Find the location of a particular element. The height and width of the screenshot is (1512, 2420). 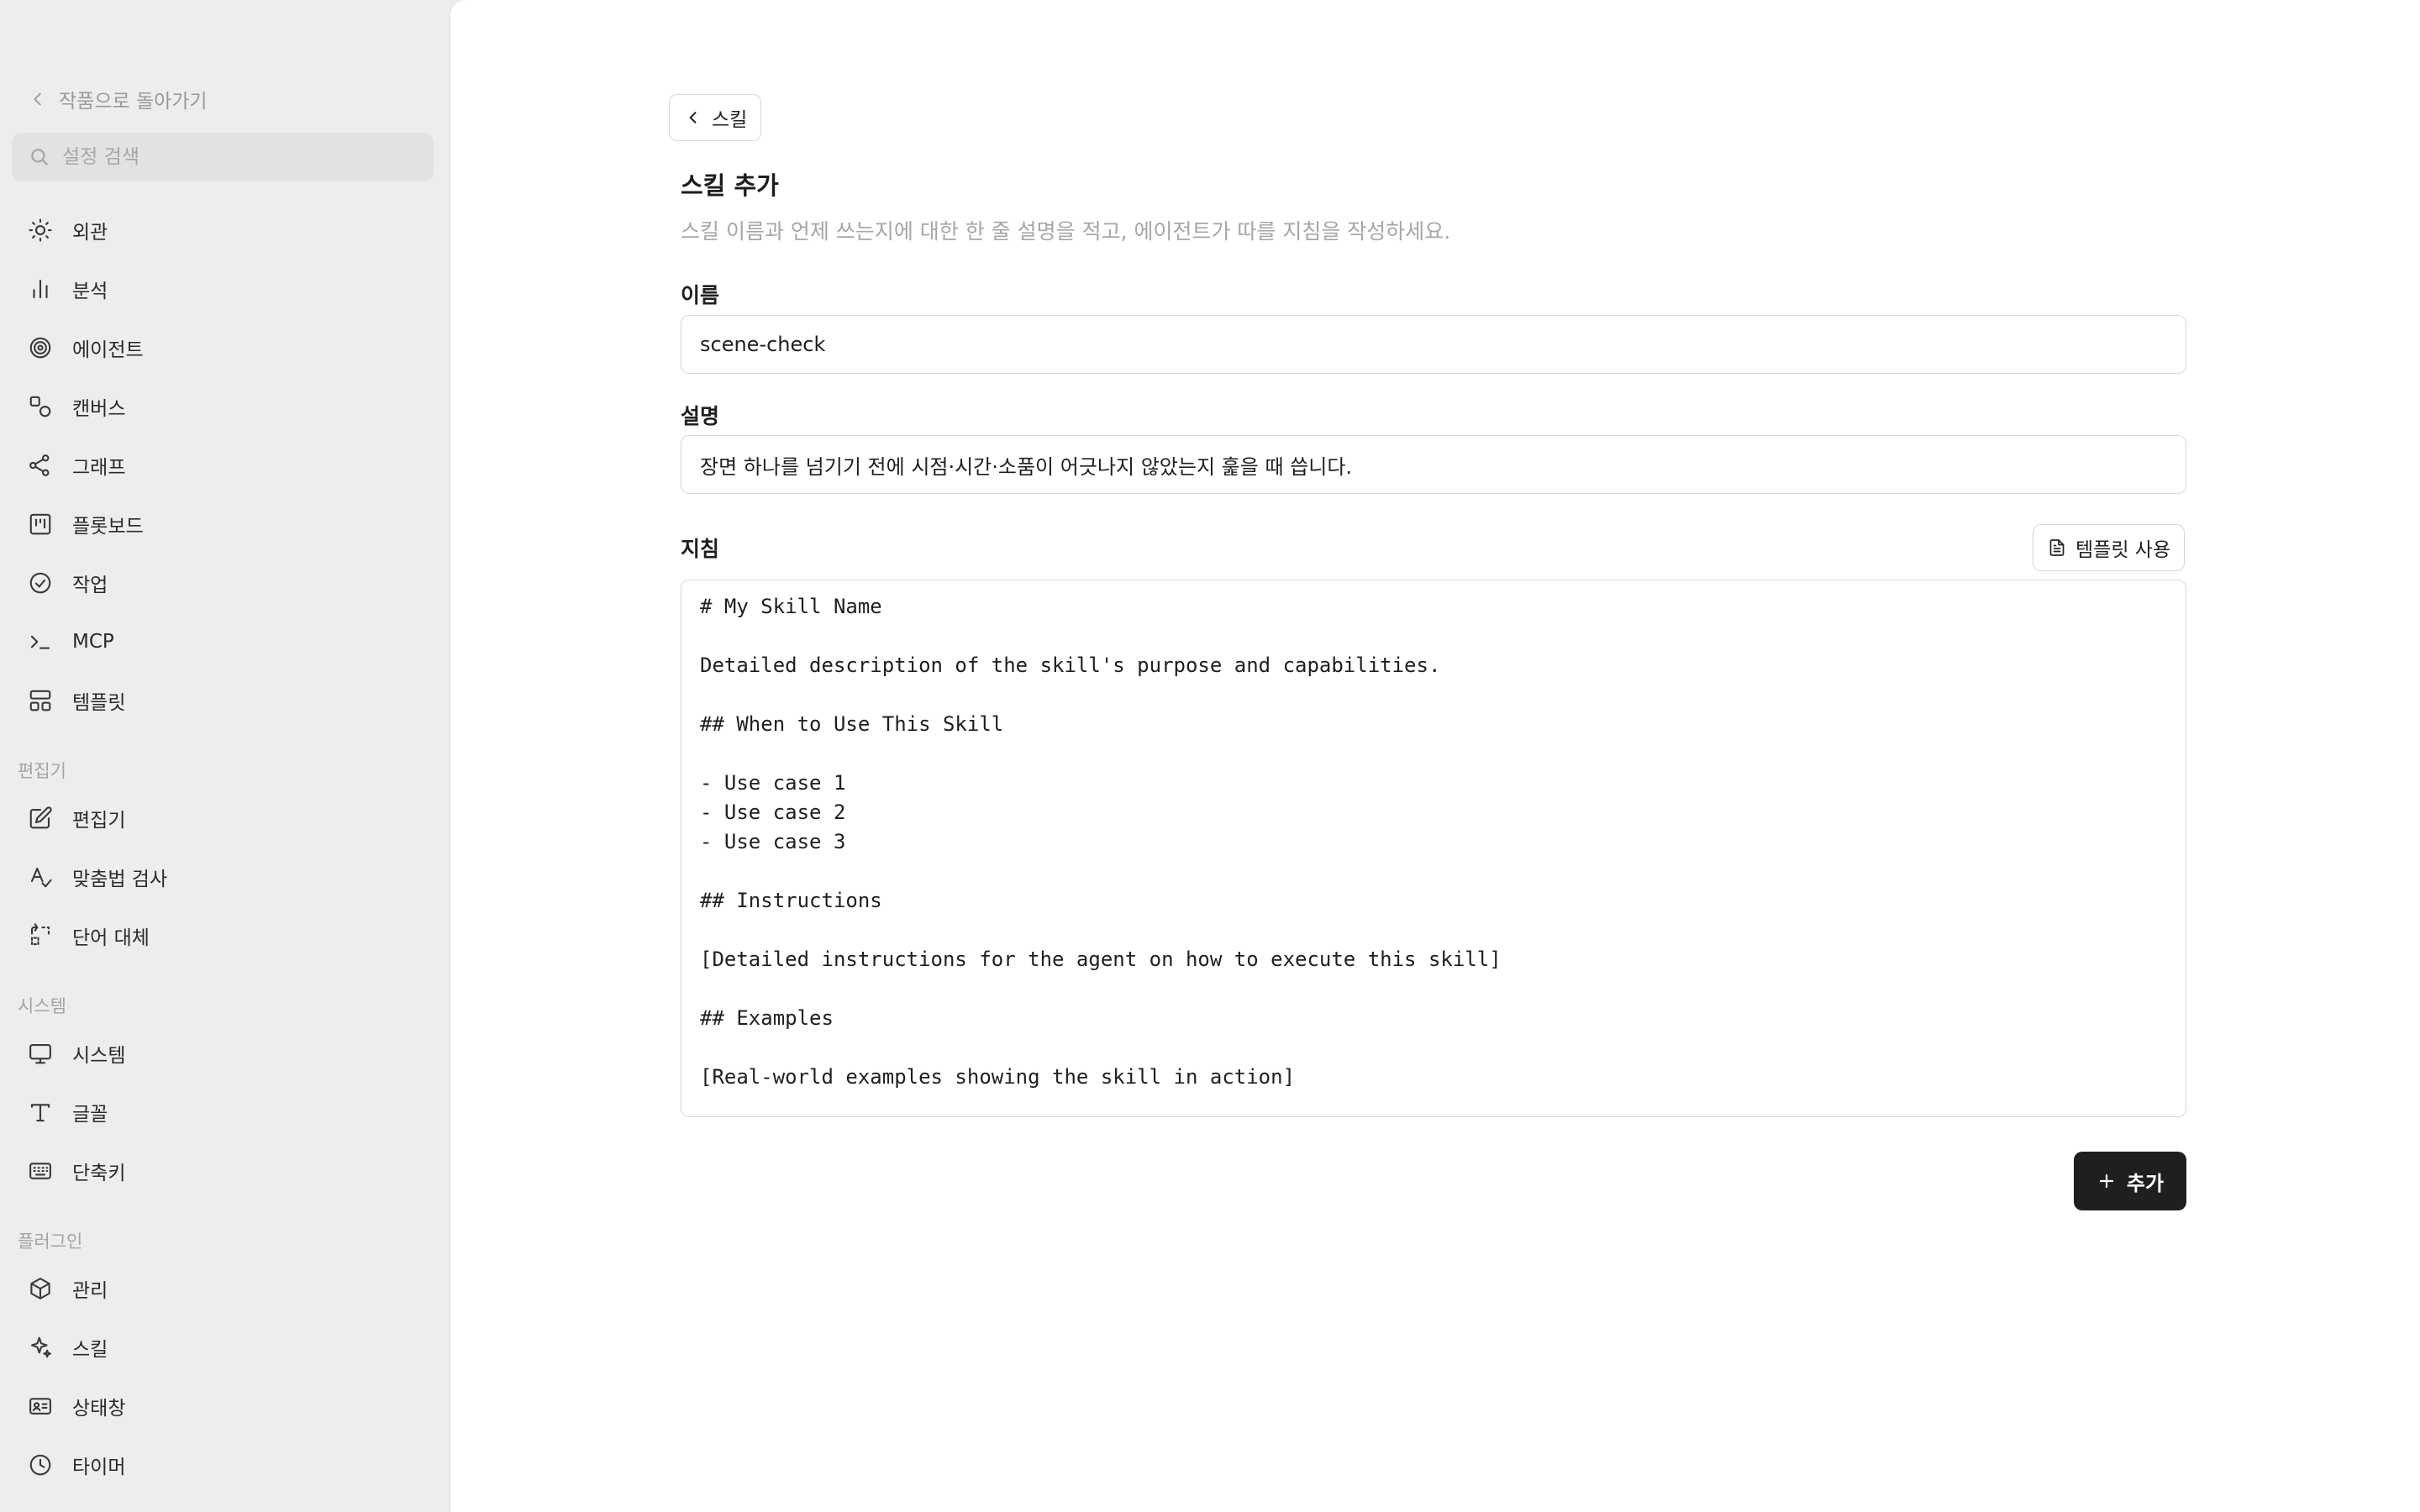

graph-icon is located at coordinates (40, 465).